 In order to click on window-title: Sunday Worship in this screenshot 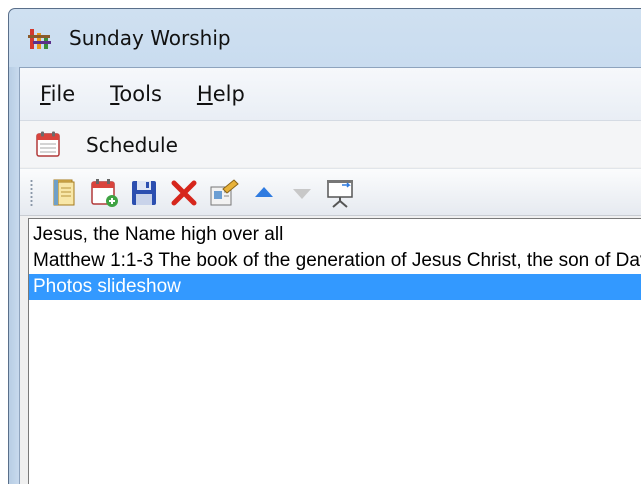, I will do `click(150, 38)`.